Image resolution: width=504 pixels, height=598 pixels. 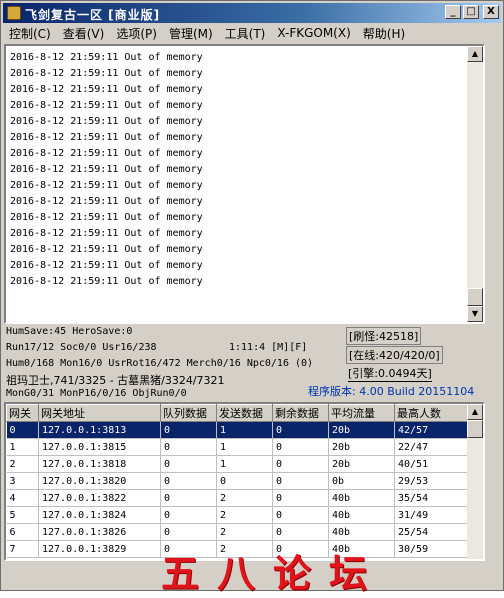 What do you see at coordinates (431, 464) in the screenshot?
I see `table-cell: 40/51` at bounding box center [431, 464].